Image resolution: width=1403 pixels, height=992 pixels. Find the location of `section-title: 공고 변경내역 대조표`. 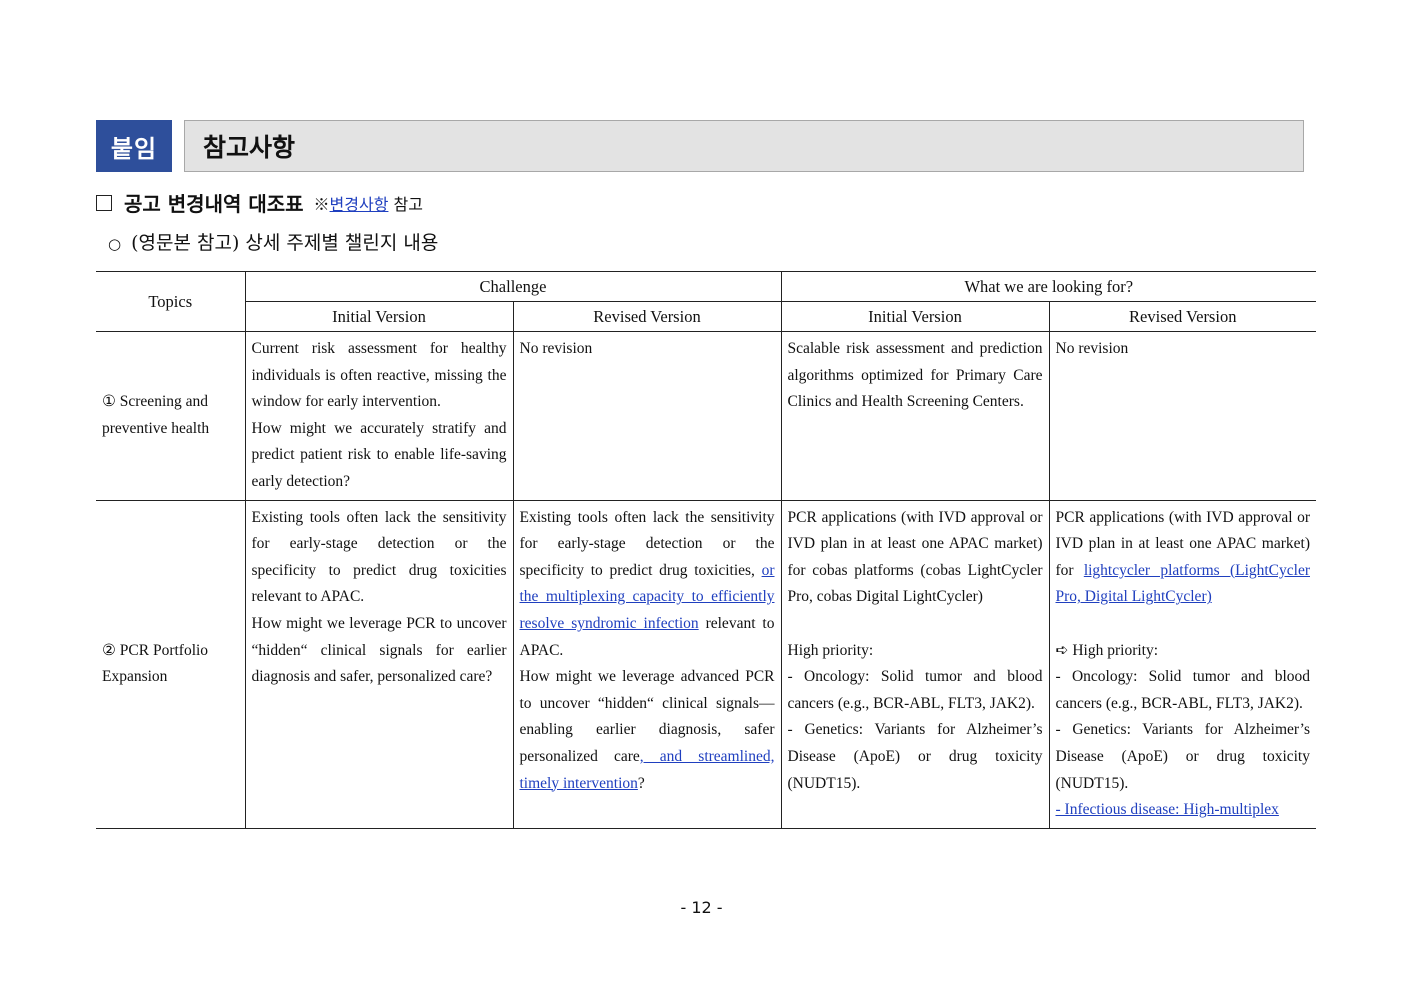

section-title: 공고 변경내역 대조표 is located at coordinates (214, 204).